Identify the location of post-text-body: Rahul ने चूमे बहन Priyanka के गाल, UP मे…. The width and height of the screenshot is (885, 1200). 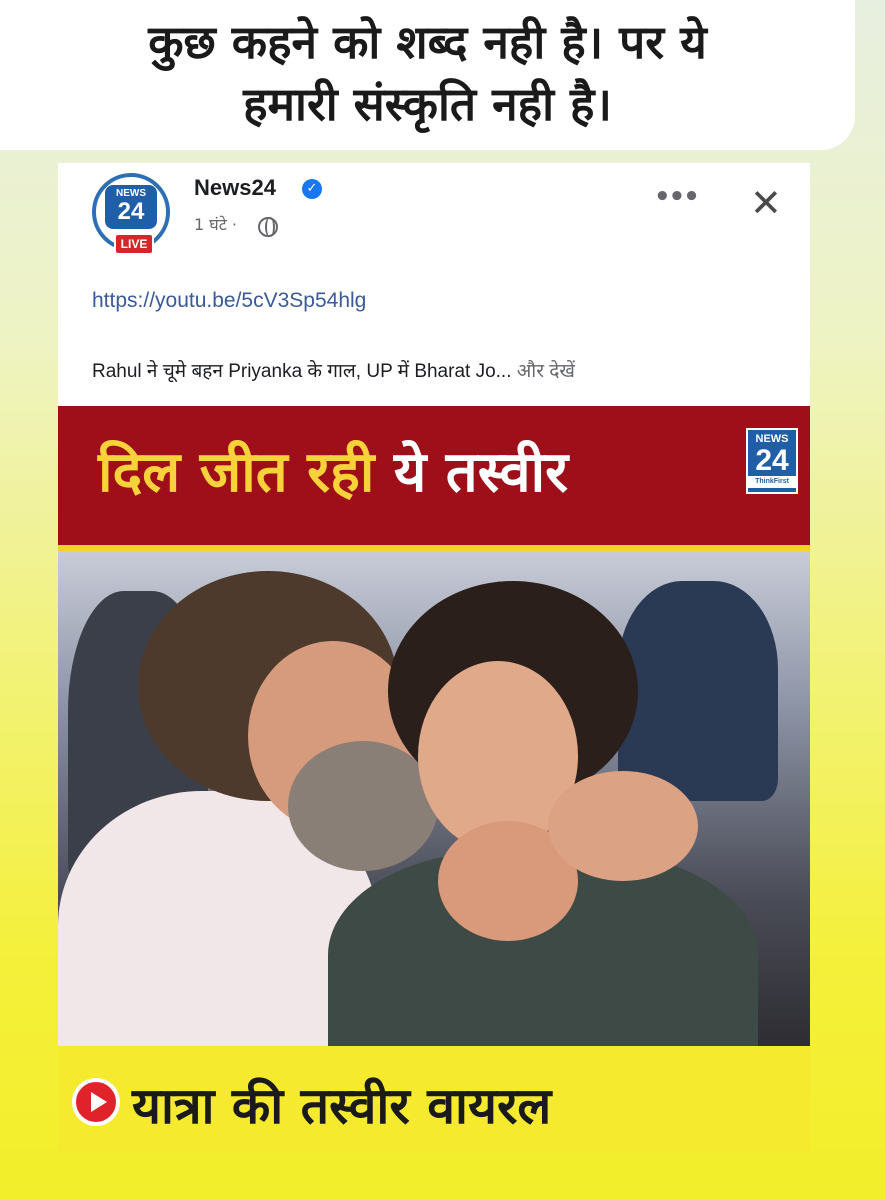
(302, 371).